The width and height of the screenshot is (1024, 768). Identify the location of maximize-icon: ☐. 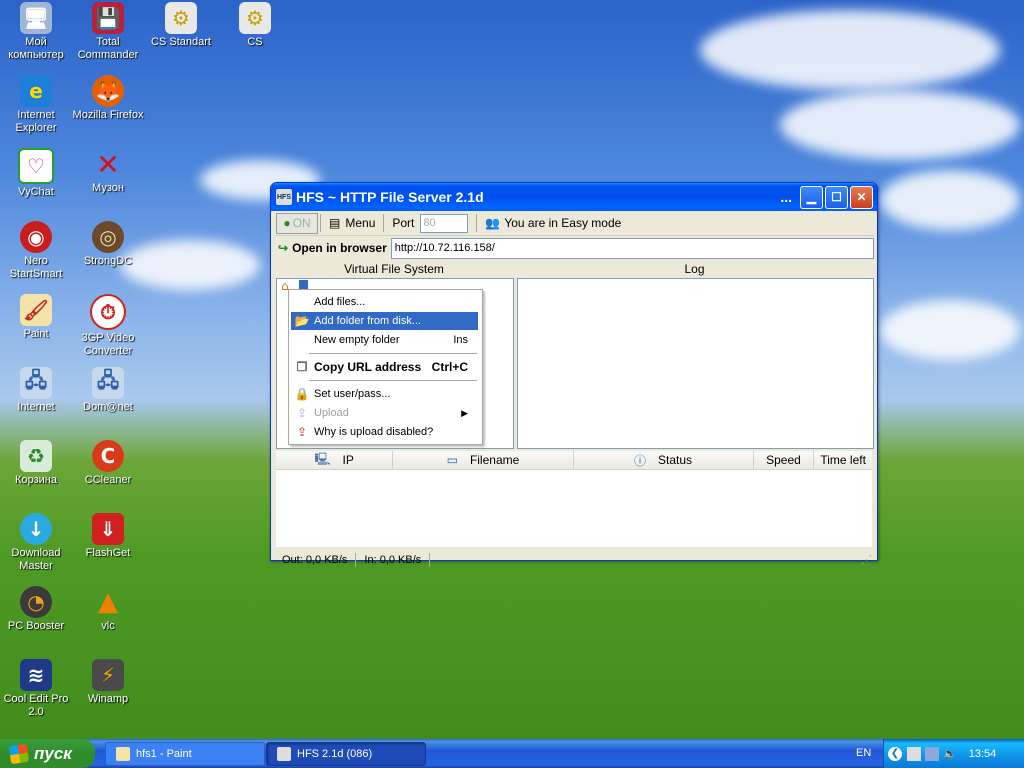
(836, 197).